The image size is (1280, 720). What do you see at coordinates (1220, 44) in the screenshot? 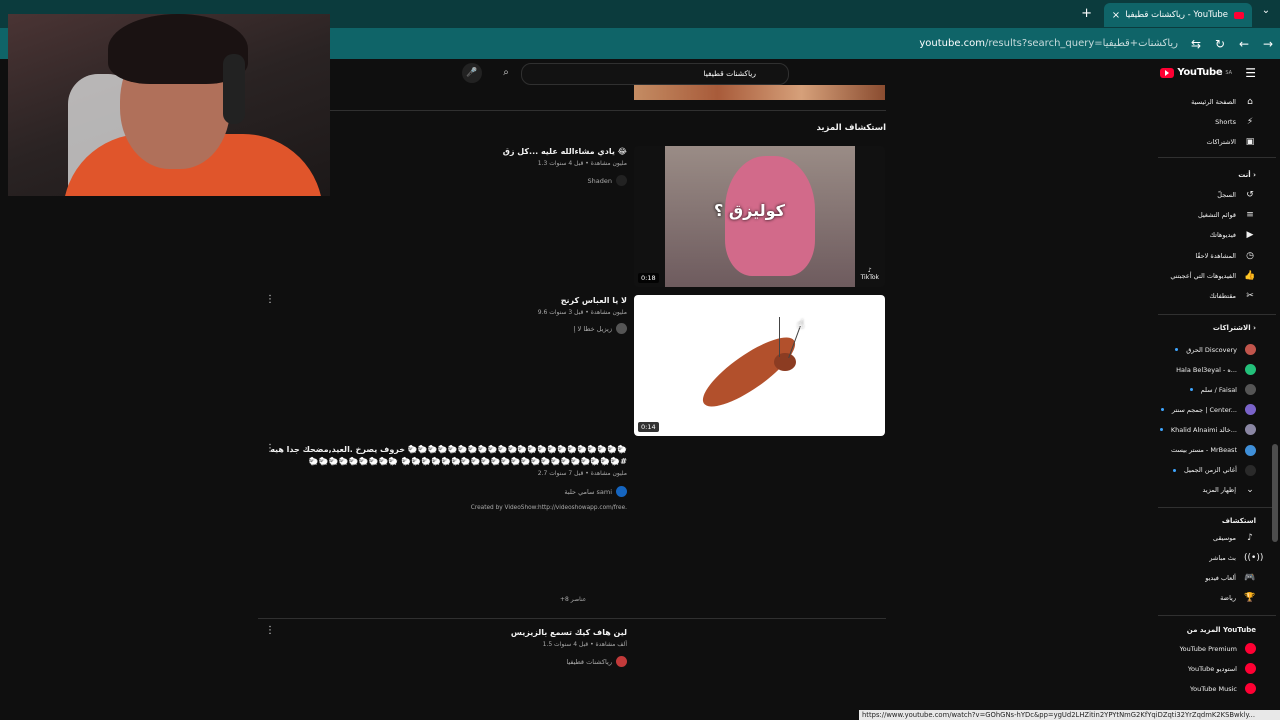
I see `reload-icon: ↻` at bounding box center [1220, 44].